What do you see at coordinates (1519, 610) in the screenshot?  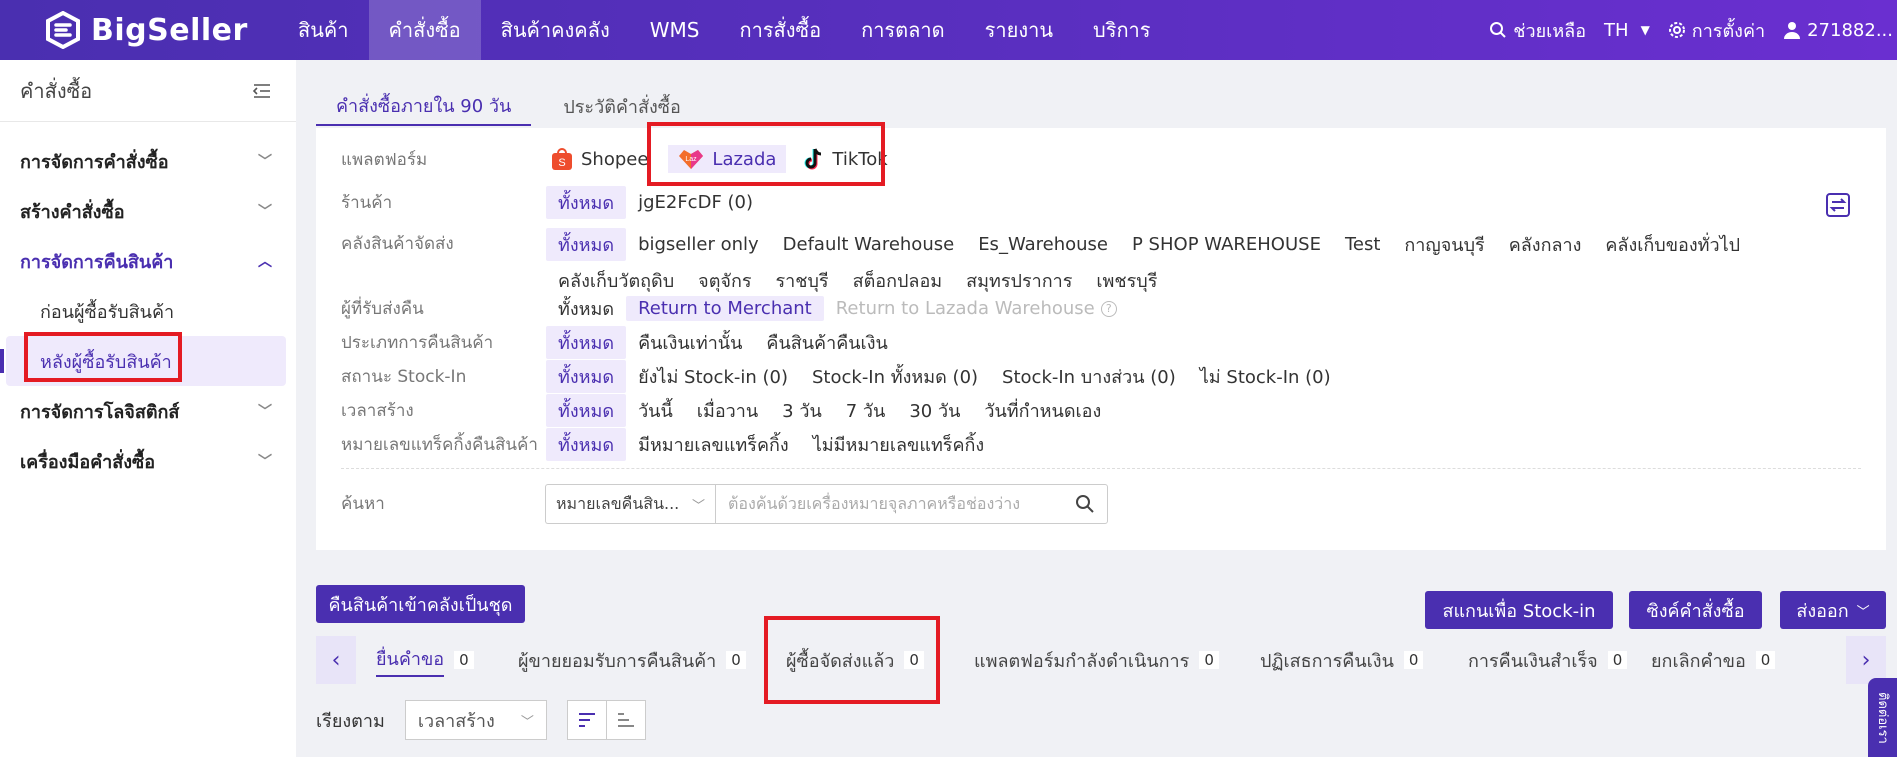 I see `scan-stockin-button: สแกนเพื่อ Stock-in` at bounding box center [1519, 610].